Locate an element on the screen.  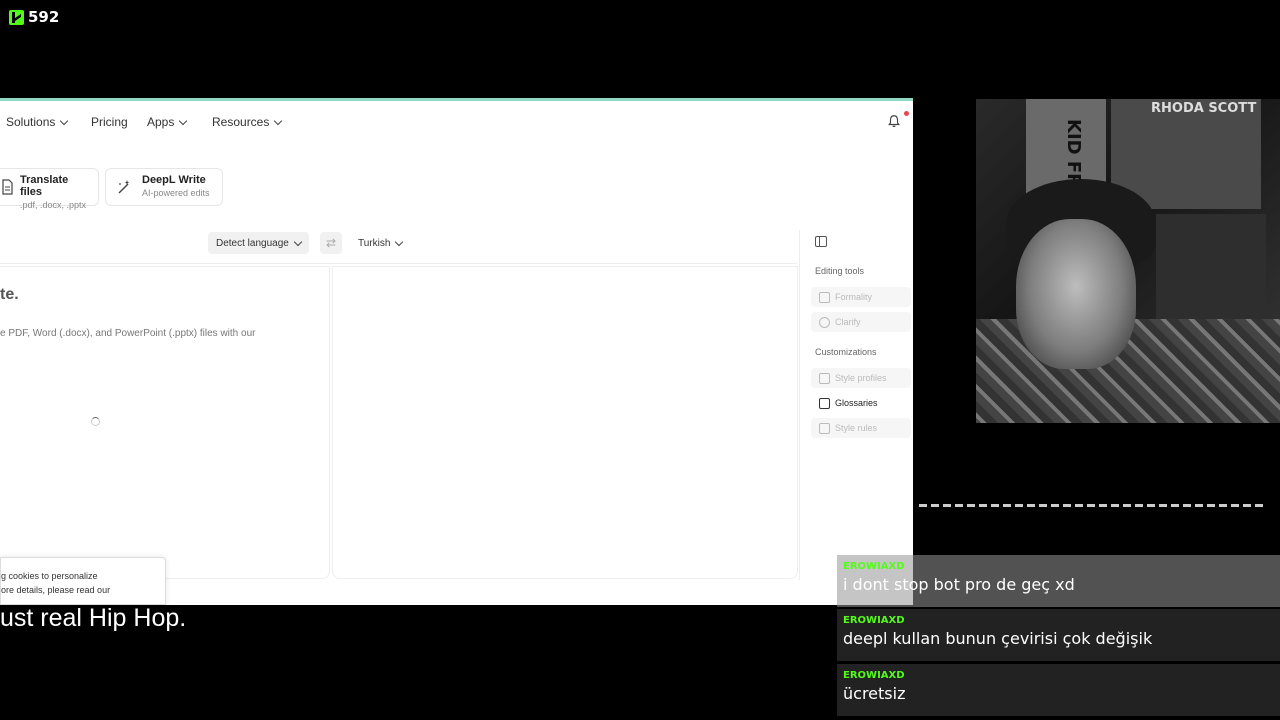
poster-text: RHODA SCOTT is located at coordinates (1204, 108).